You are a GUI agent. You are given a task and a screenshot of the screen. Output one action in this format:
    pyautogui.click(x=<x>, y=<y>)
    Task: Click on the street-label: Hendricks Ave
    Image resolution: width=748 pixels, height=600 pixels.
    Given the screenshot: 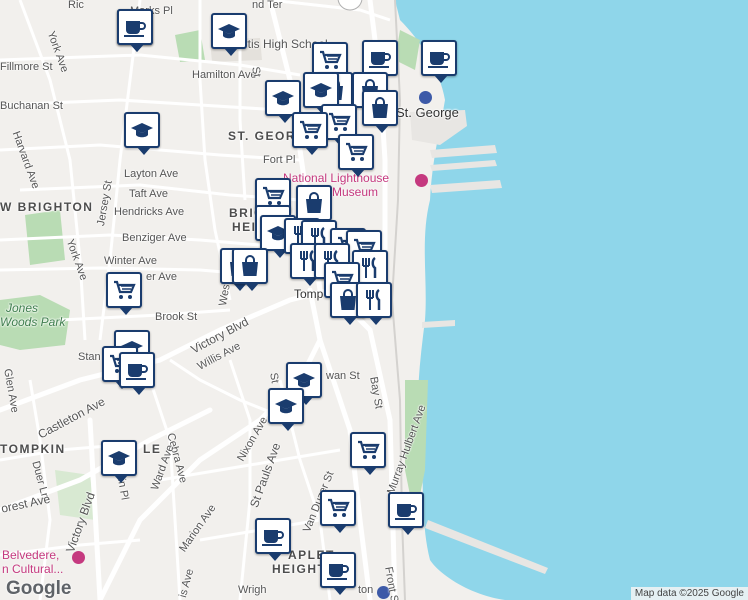 What is the action you would take?
    pyautogui.click(x=149, y=212)
    